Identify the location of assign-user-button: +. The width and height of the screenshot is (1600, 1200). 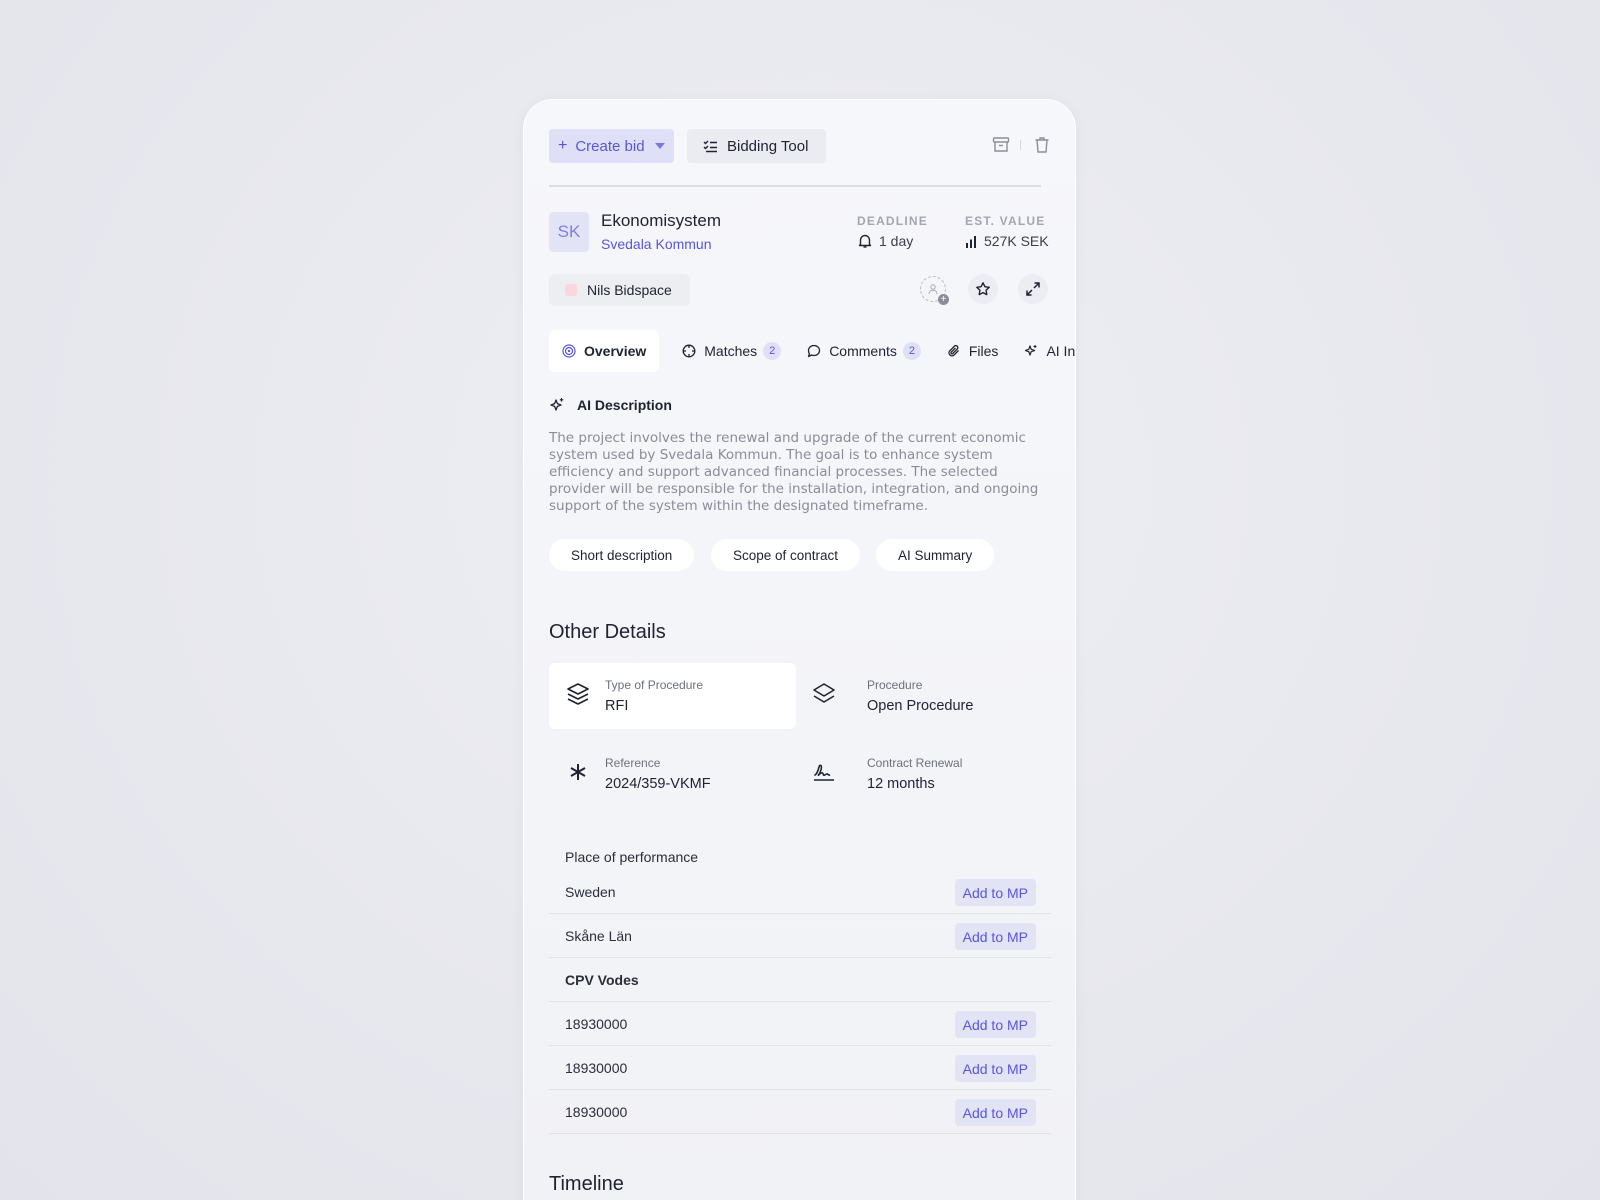
(934, 290).